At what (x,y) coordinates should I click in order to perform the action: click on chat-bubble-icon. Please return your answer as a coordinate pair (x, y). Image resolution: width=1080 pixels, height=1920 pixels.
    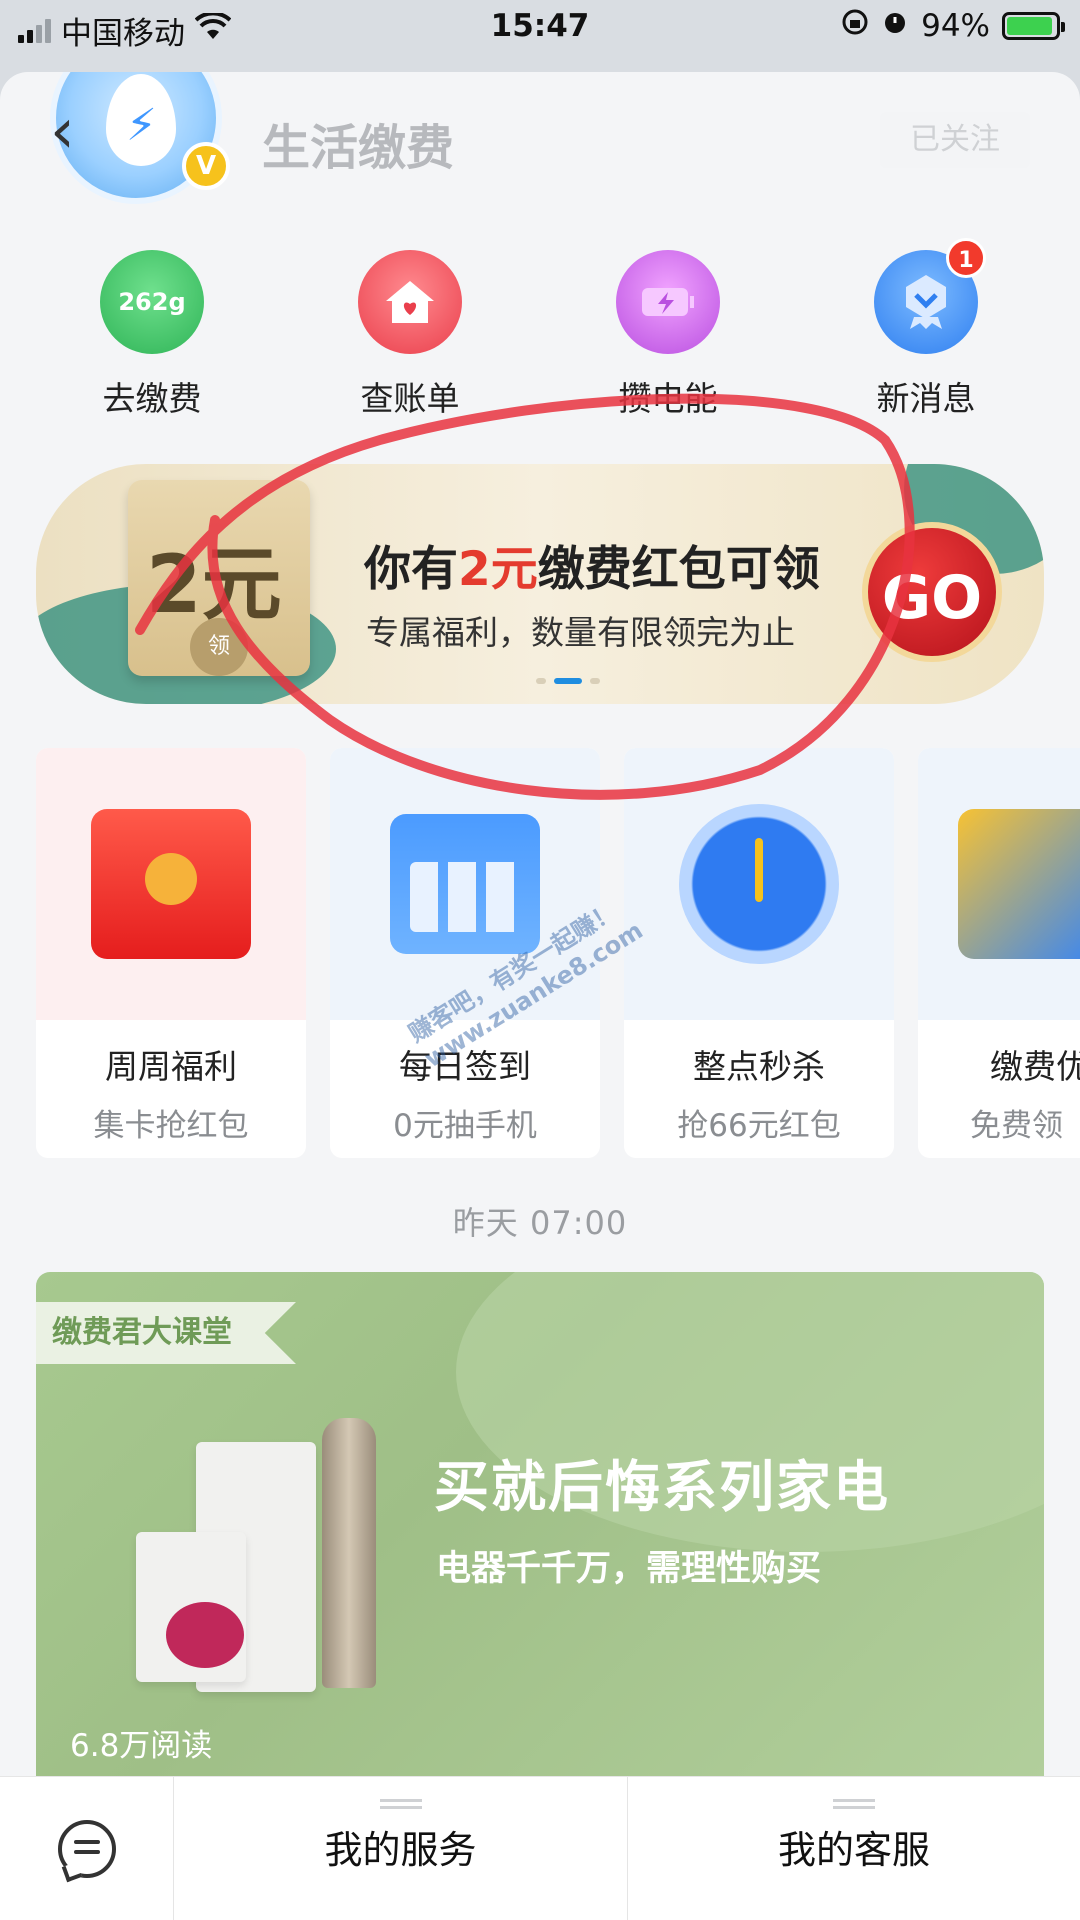
    Looking at the image, I should click on (86, 1849).